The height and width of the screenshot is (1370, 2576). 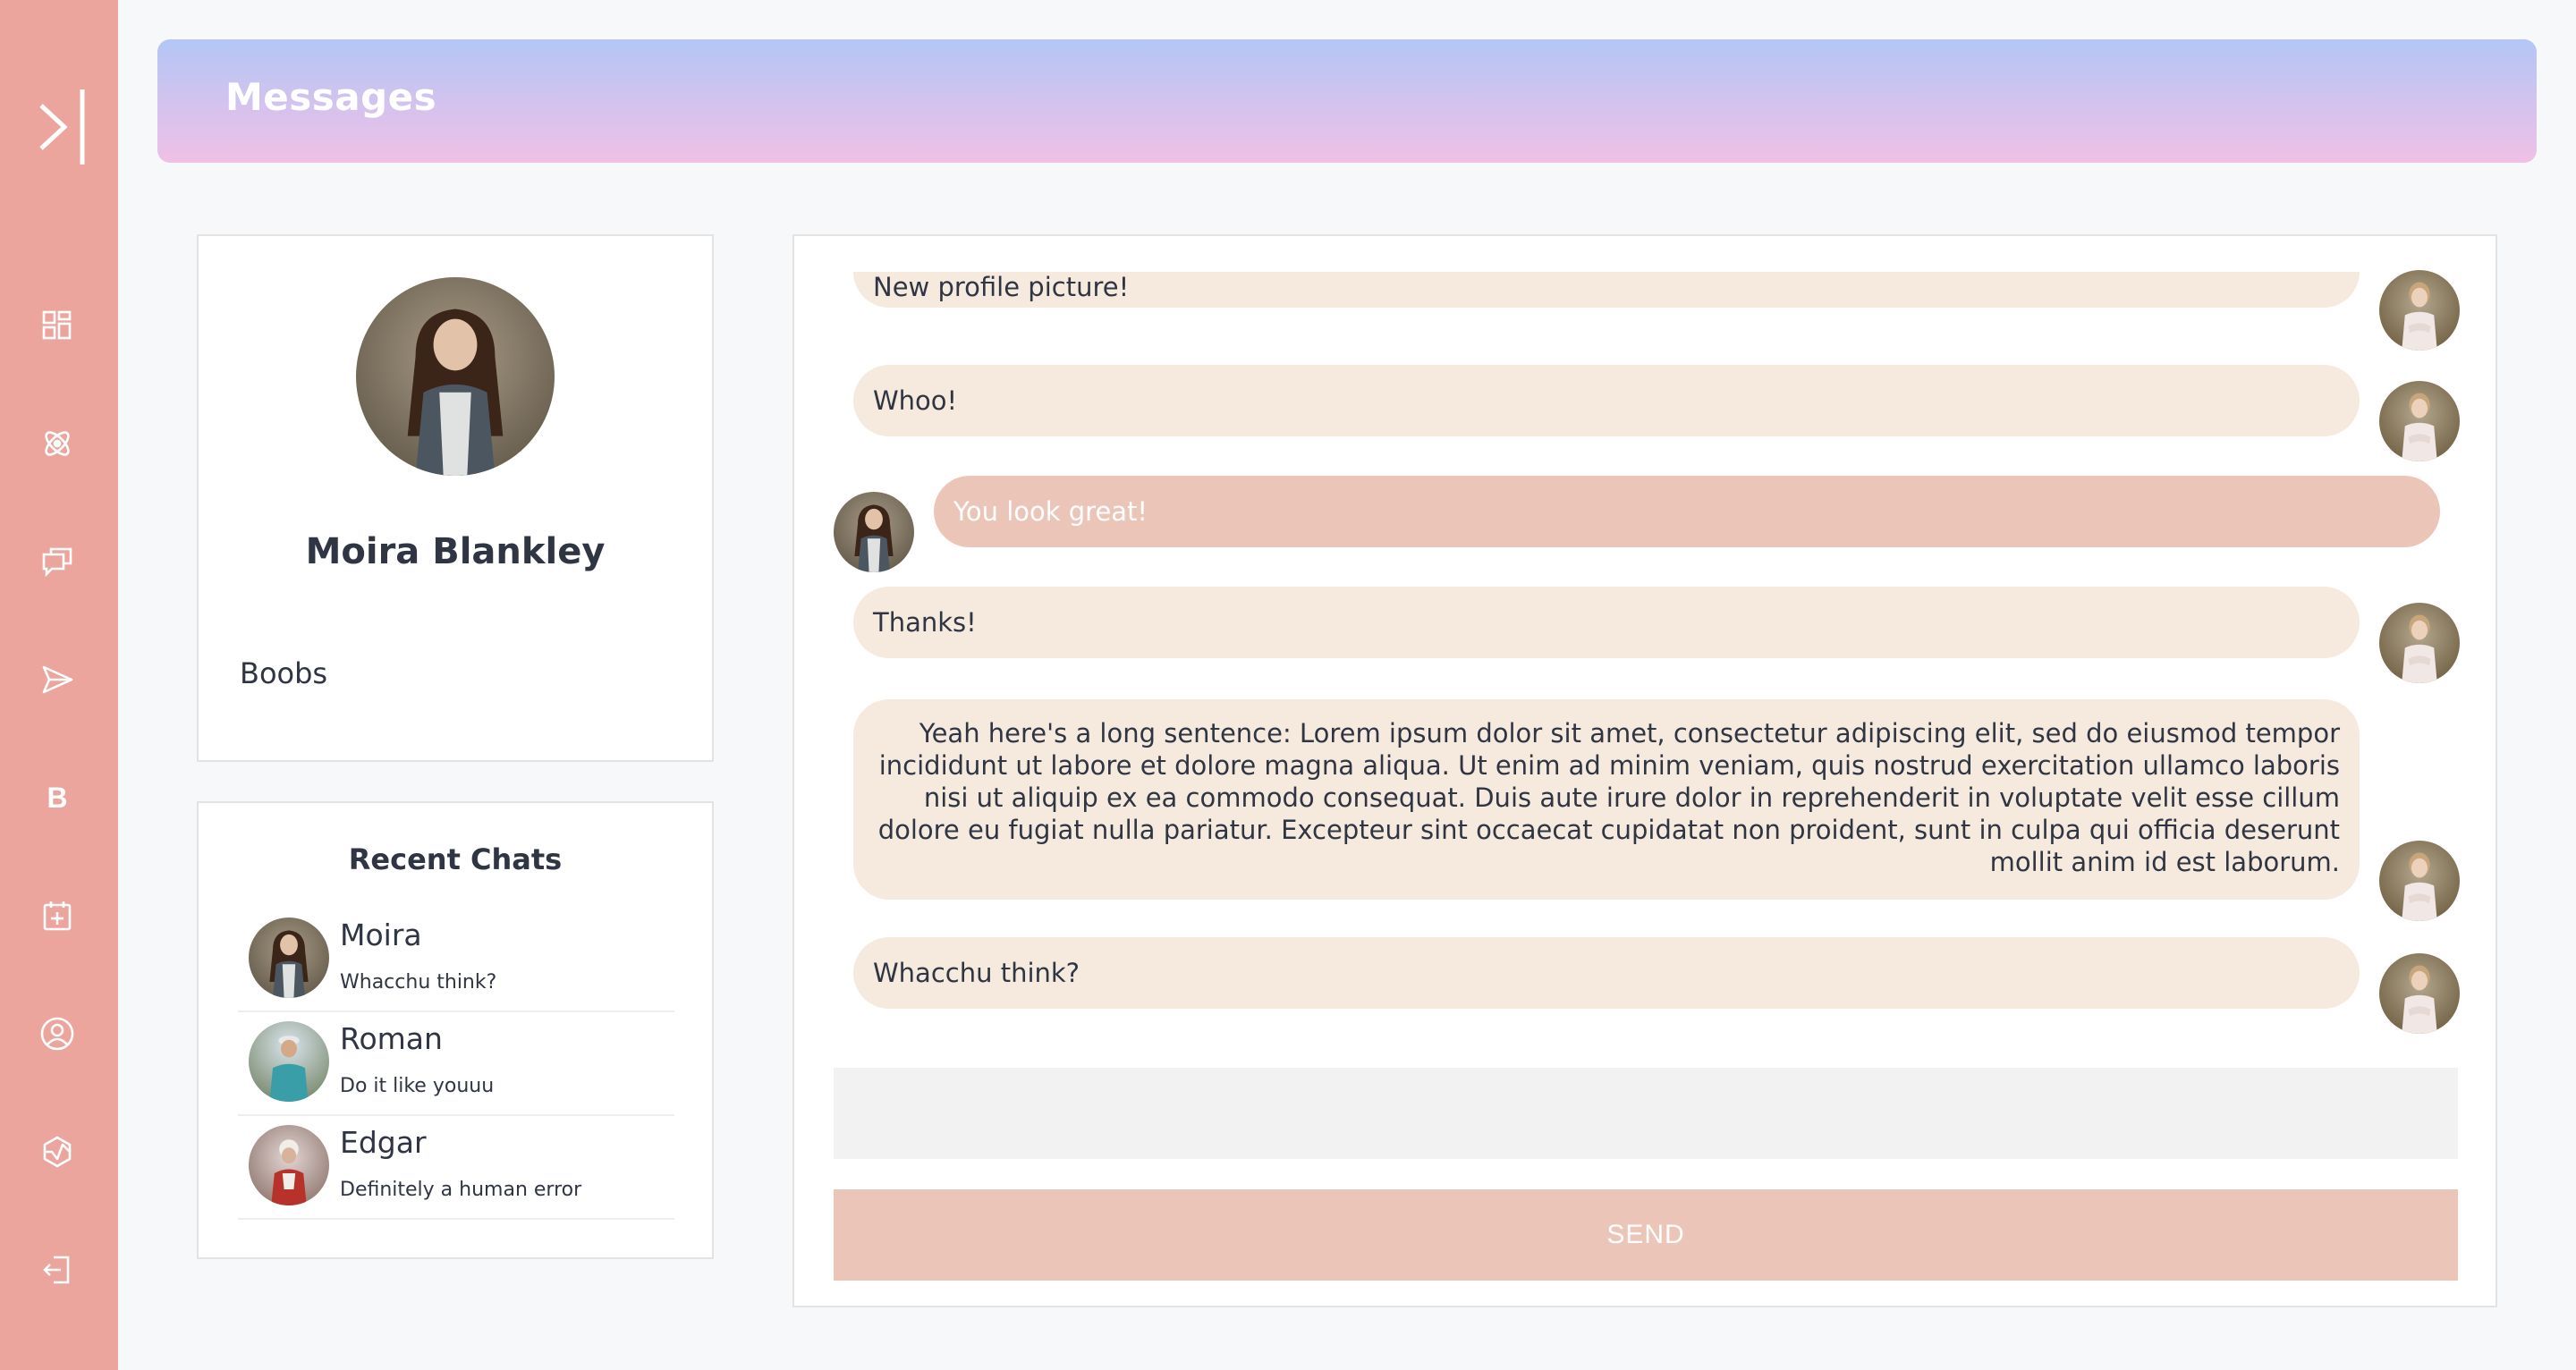 What do you see at coordinates (456, 1168) in the screenshot?
I see `recent-chat-edgar: Edgar Definitely a human error` at bounding box center [456, 1168].